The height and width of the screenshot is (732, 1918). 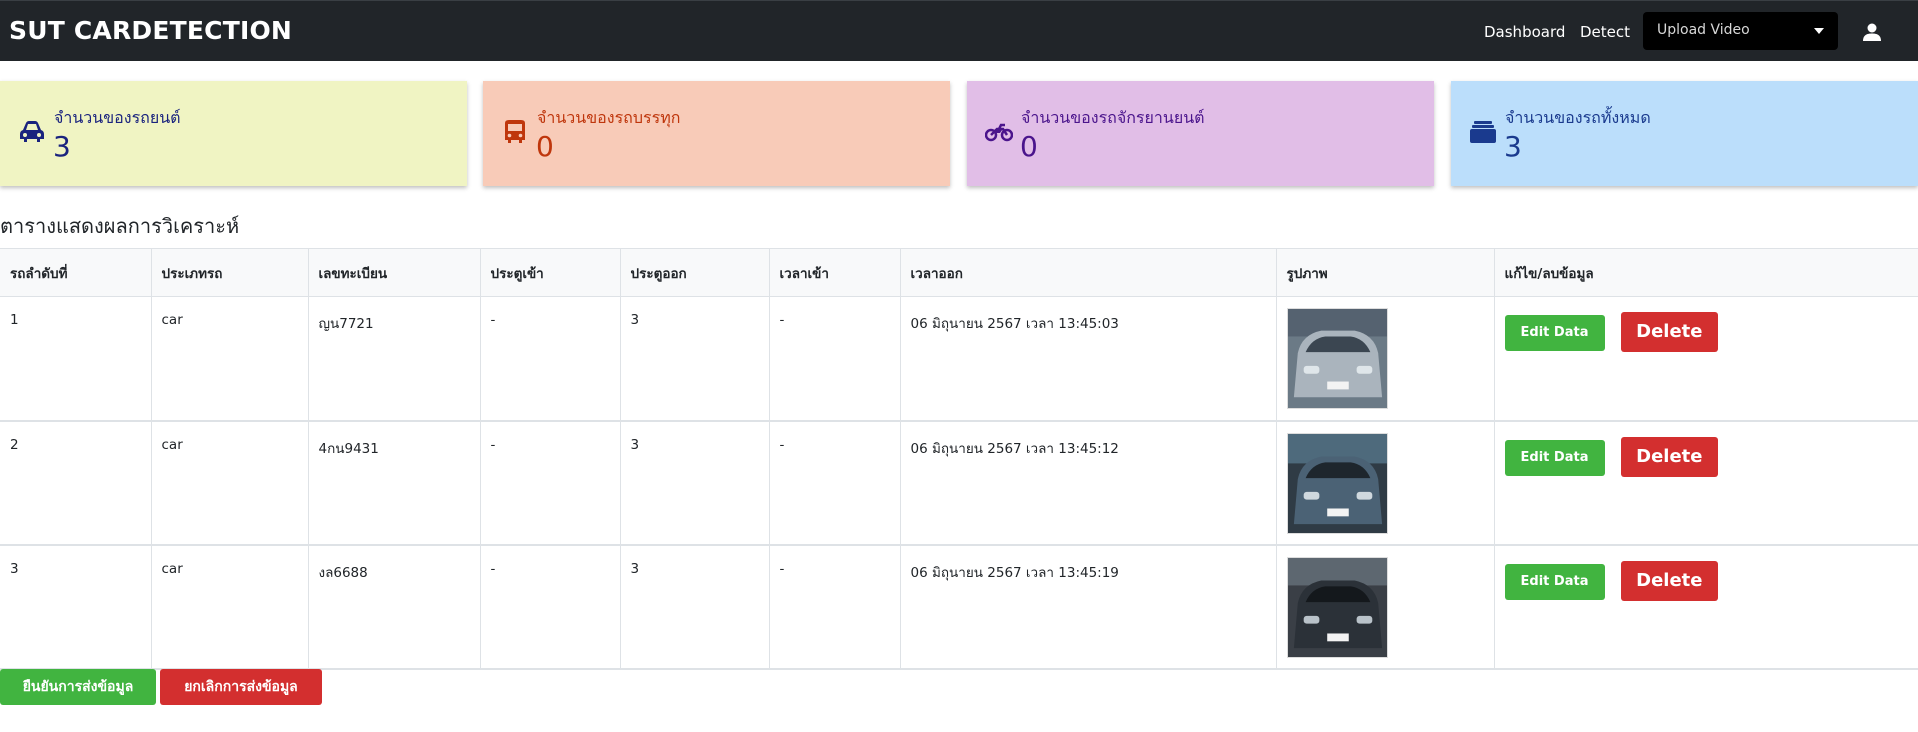 What do you see at coordinates (695, 272) in the screenshot?
I see `header-gate-out: ประตูออก` at bounding box center [695, 272].